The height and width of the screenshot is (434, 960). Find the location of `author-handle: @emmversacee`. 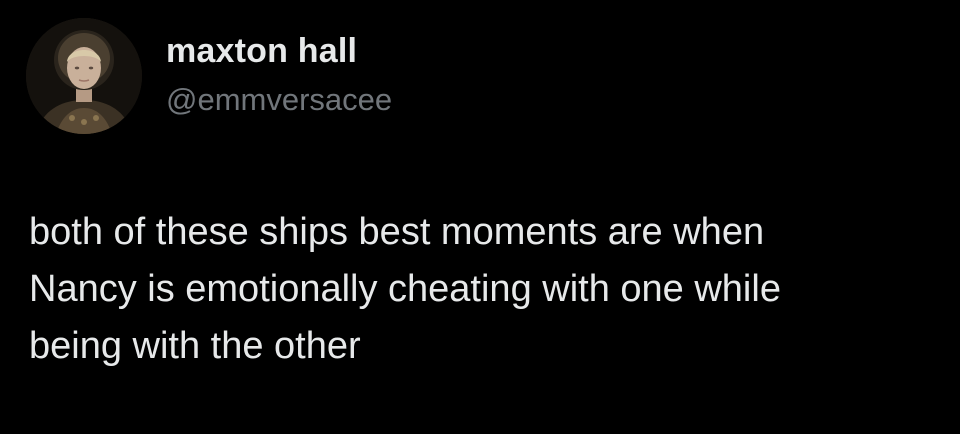

author-handle: @emmversacee is located at coordinates (279, 100).